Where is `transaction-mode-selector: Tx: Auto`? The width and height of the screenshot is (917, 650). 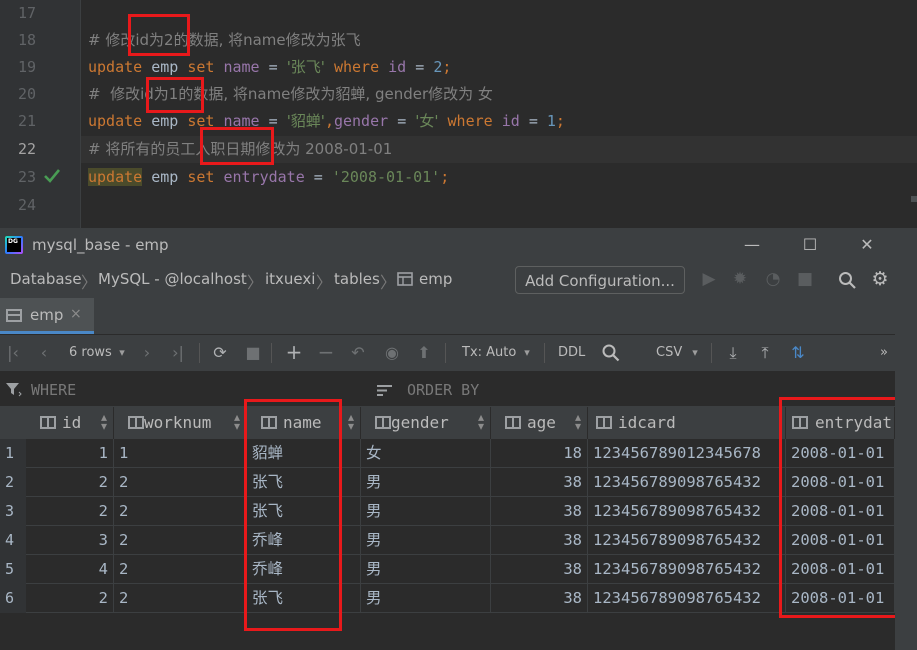
transaction-mode-selector: Tx: Auto is located at coordinates (489, 352).